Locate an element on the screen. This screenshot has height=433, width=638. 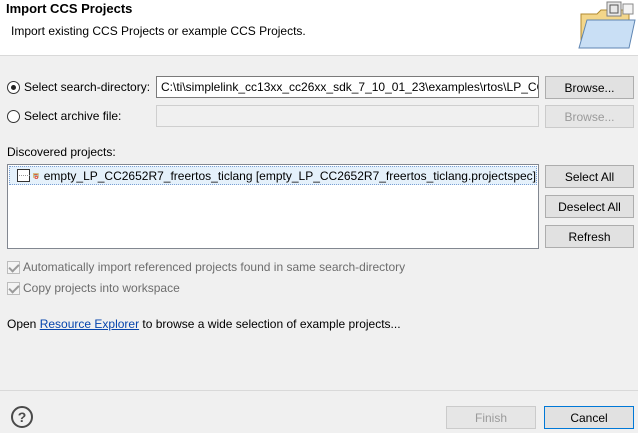
archive-file-label: Select archive file: is located at coordinates (73, 116).